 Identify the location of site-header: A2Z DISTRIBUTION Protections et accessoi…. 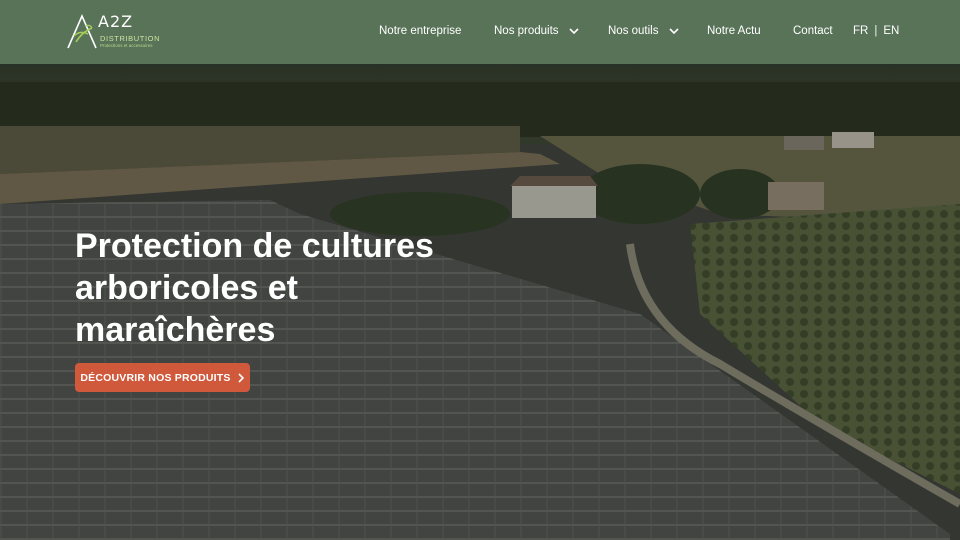
(480, 32).